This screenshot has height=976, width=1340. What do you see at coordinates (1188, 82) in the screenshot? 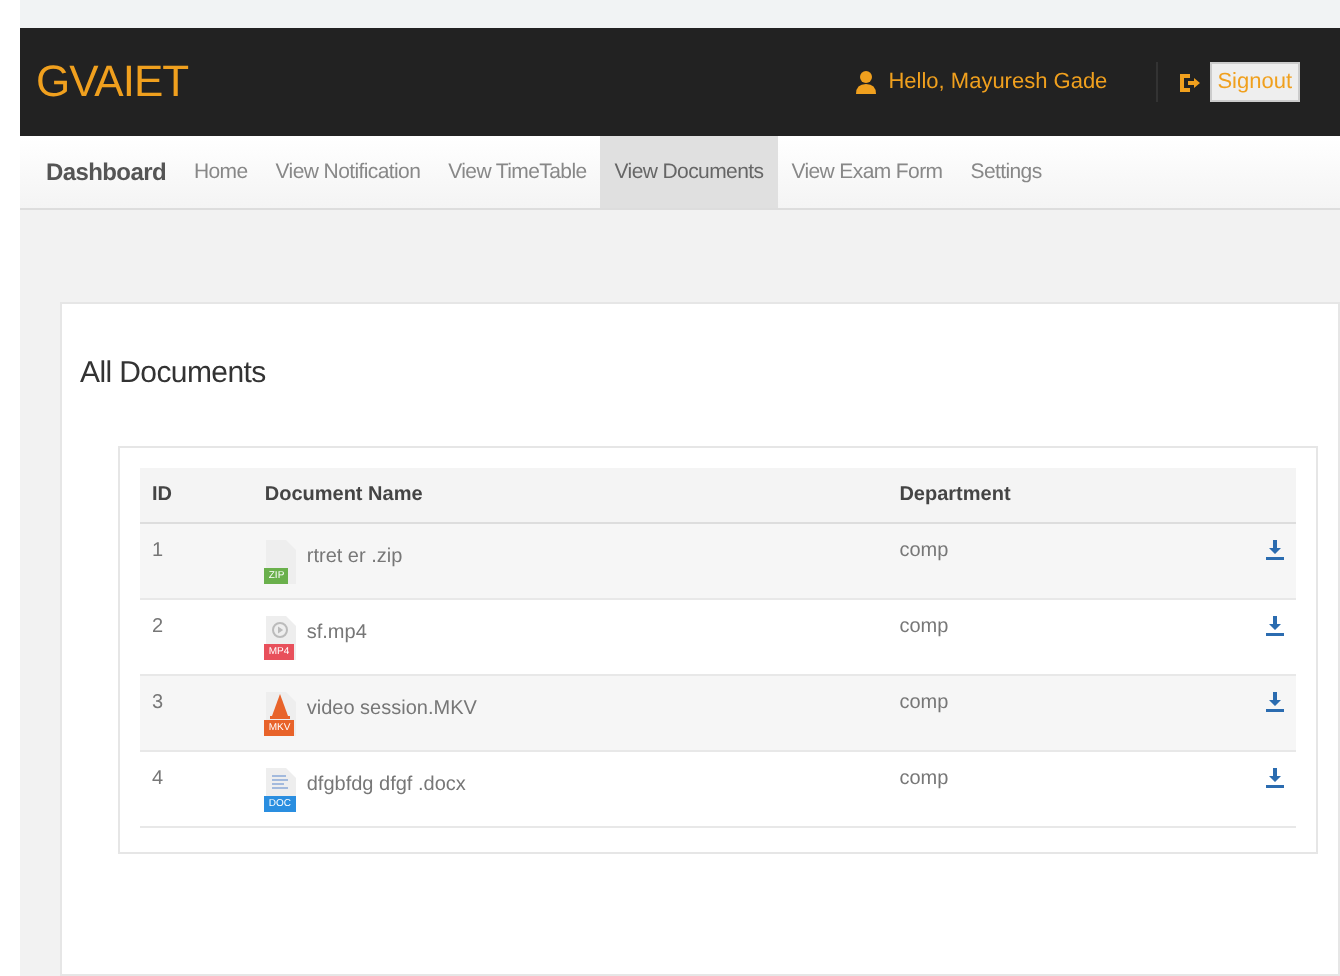
I see `signout-icon` at bounding box center [1188, 82].